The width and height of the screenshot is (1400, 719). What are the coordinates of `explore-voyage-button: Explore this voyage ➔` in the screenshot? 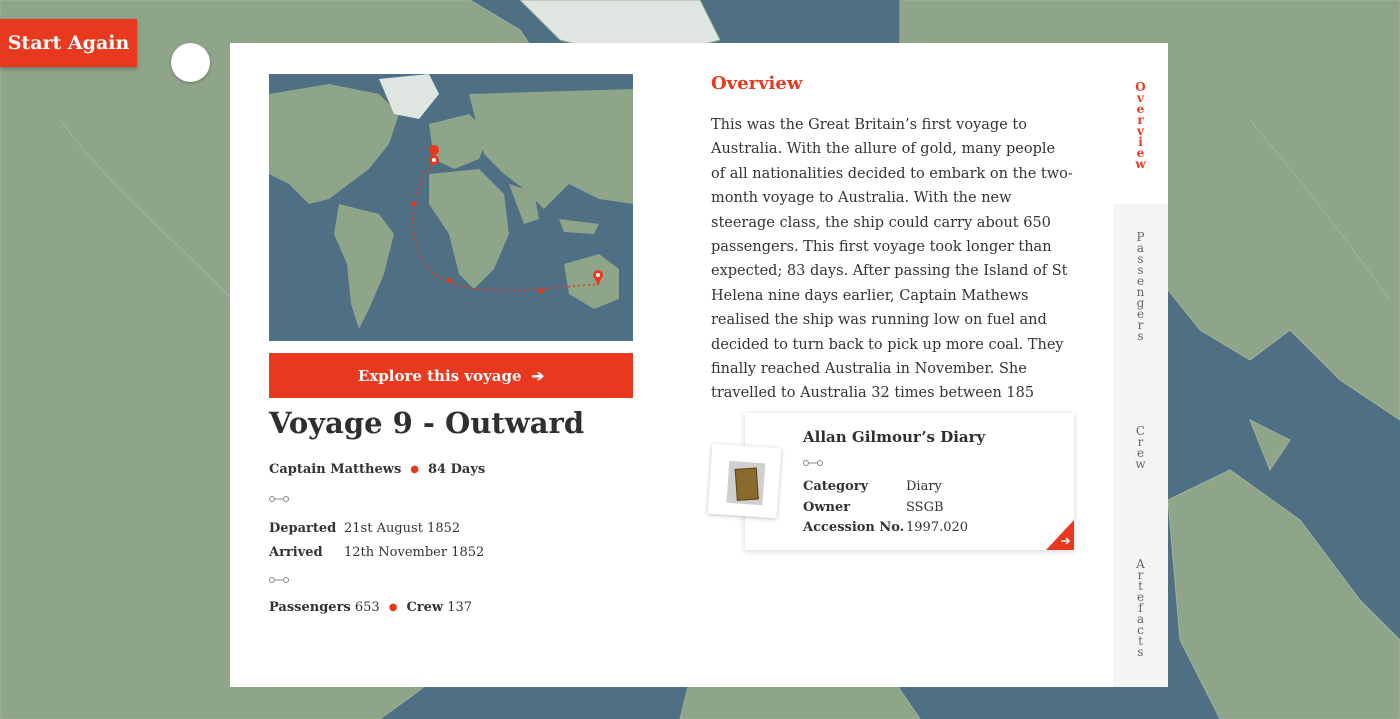 It's located at (451, 375).